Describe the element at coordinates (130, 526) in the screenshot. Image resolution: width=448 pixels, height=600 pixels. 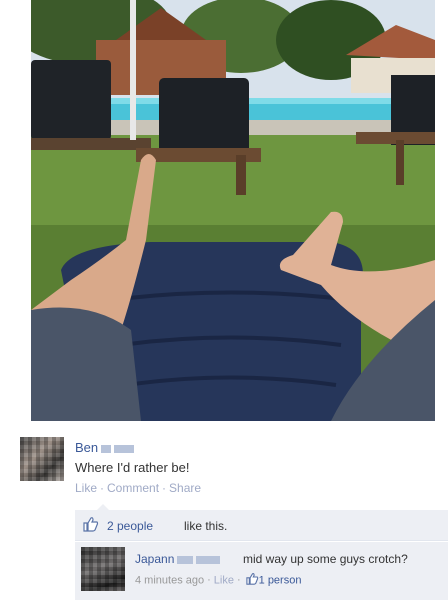
I see `likes-count: 2 people` at that location.